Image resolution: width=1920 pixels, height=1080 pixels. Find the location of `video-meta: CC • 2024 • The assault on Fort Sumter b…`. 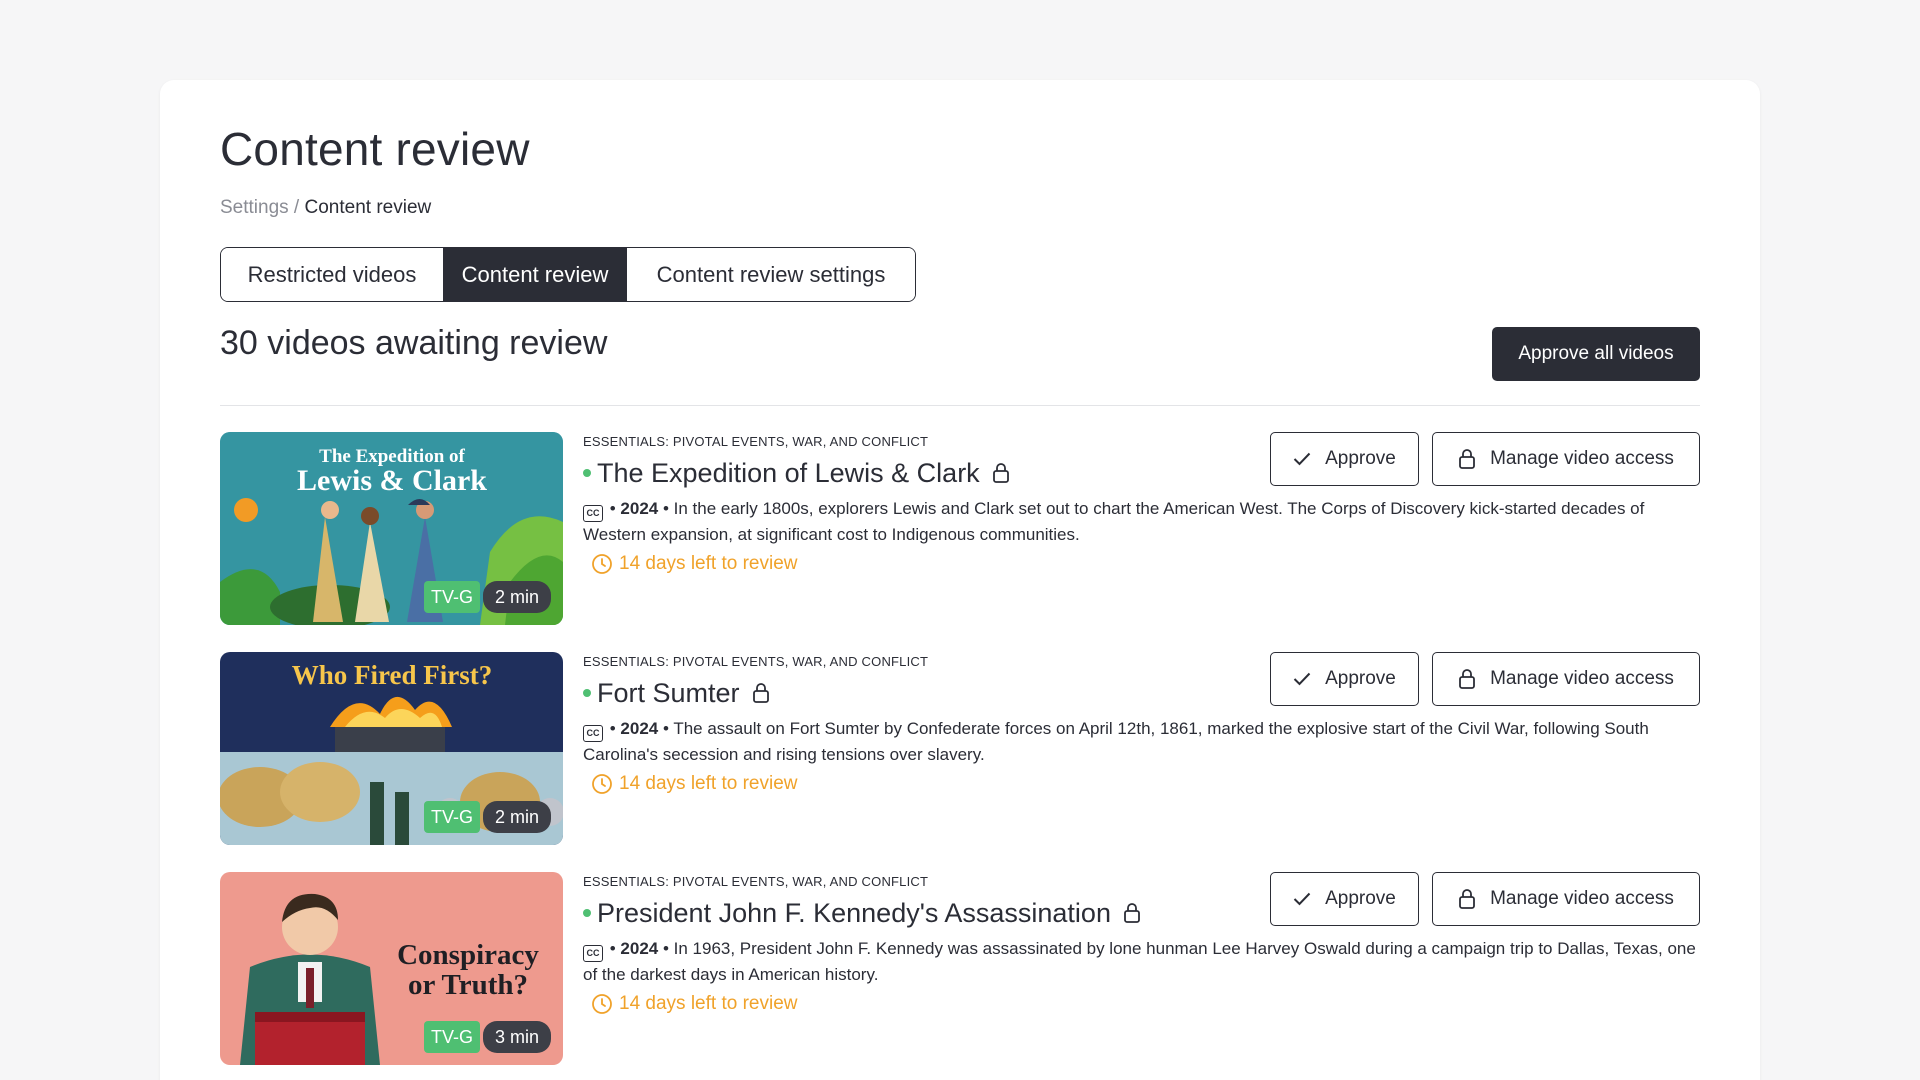

video-meta: CC • 2024 • The assault on Fort Sumter b… is located at coordinates (1116, 741).